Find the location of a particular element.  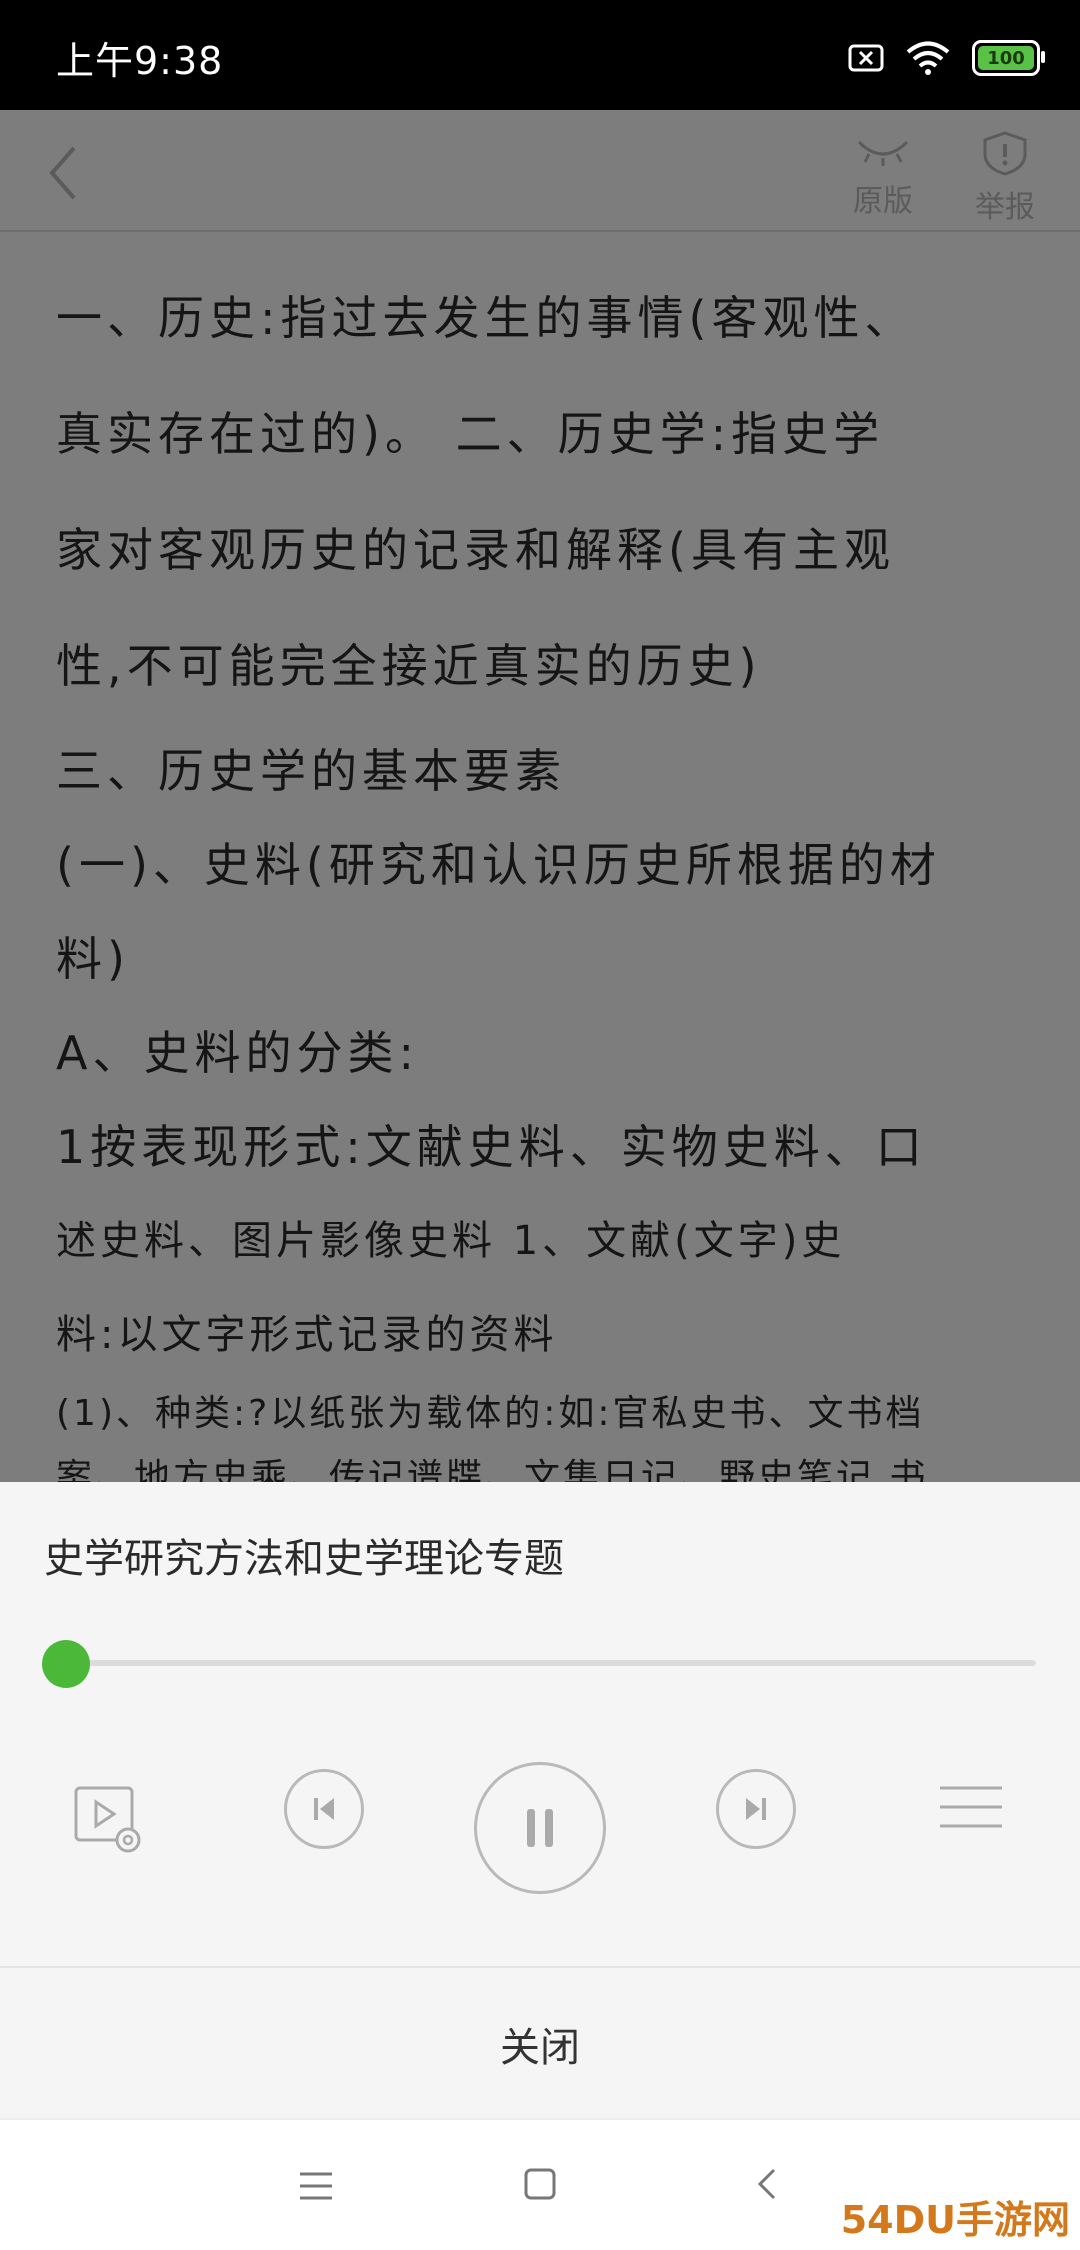

status-icons: 100 is located at coordinates (946, 58).